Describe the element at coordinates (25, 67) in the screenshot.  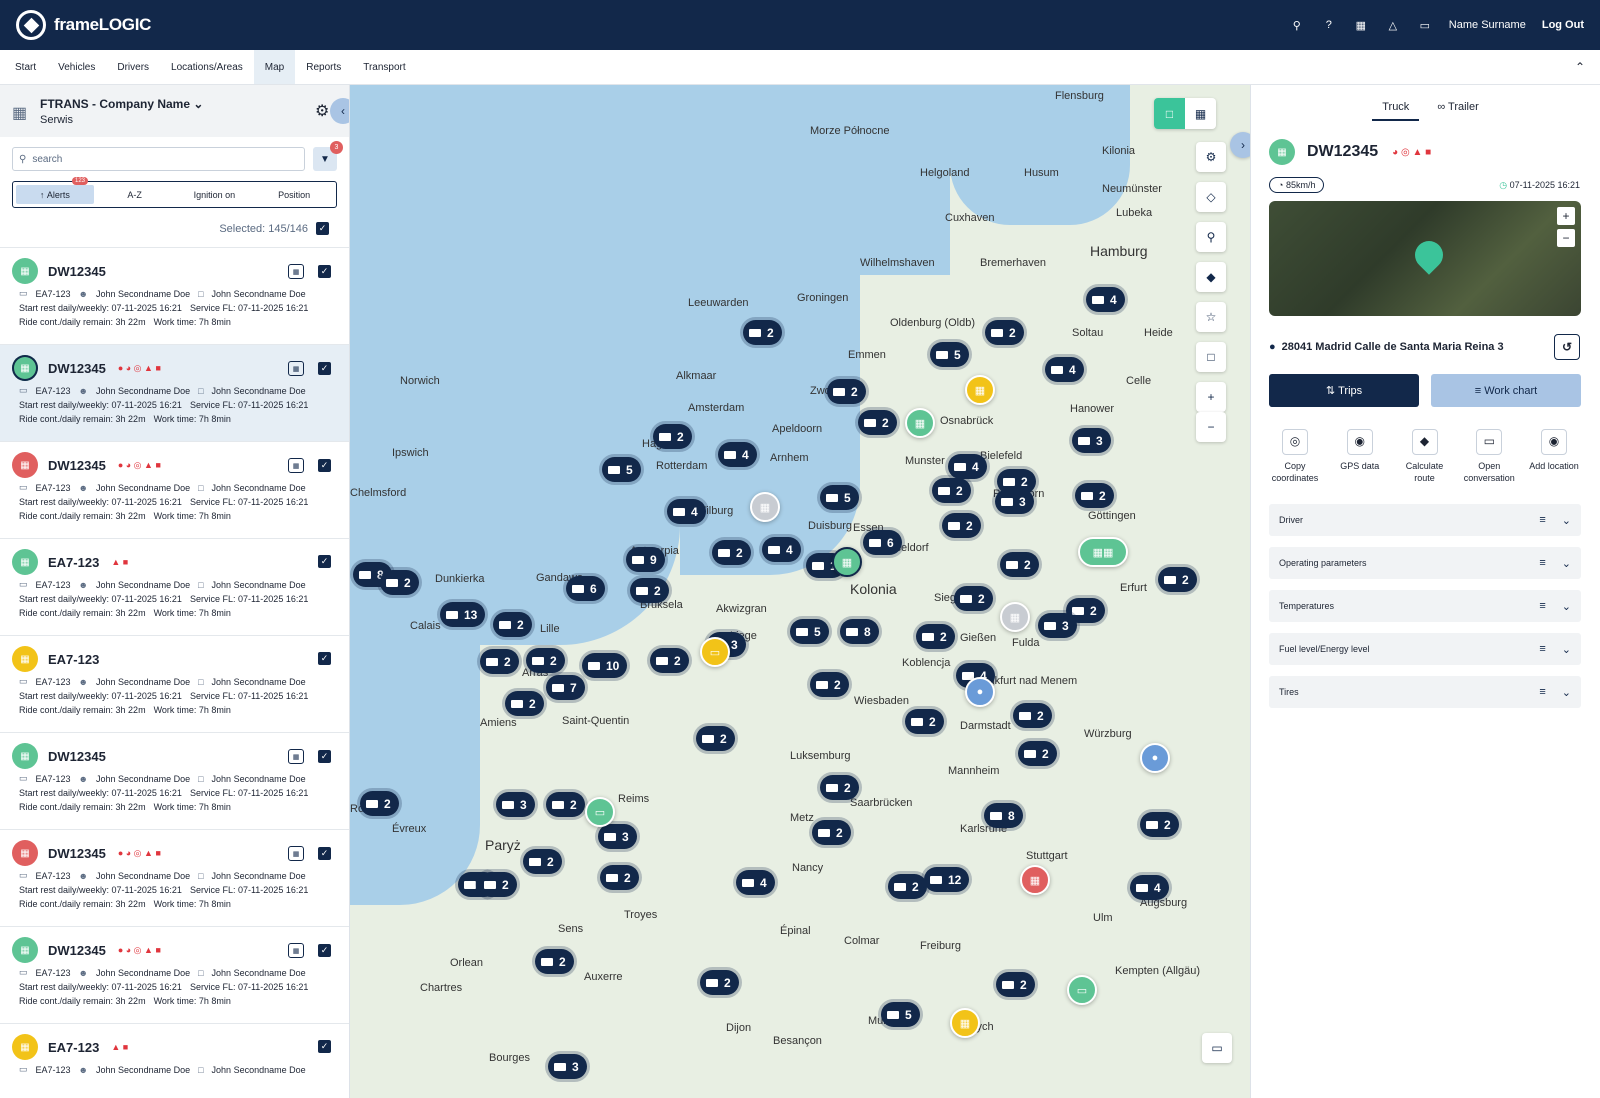
I see `tab-start: Start` at that location.